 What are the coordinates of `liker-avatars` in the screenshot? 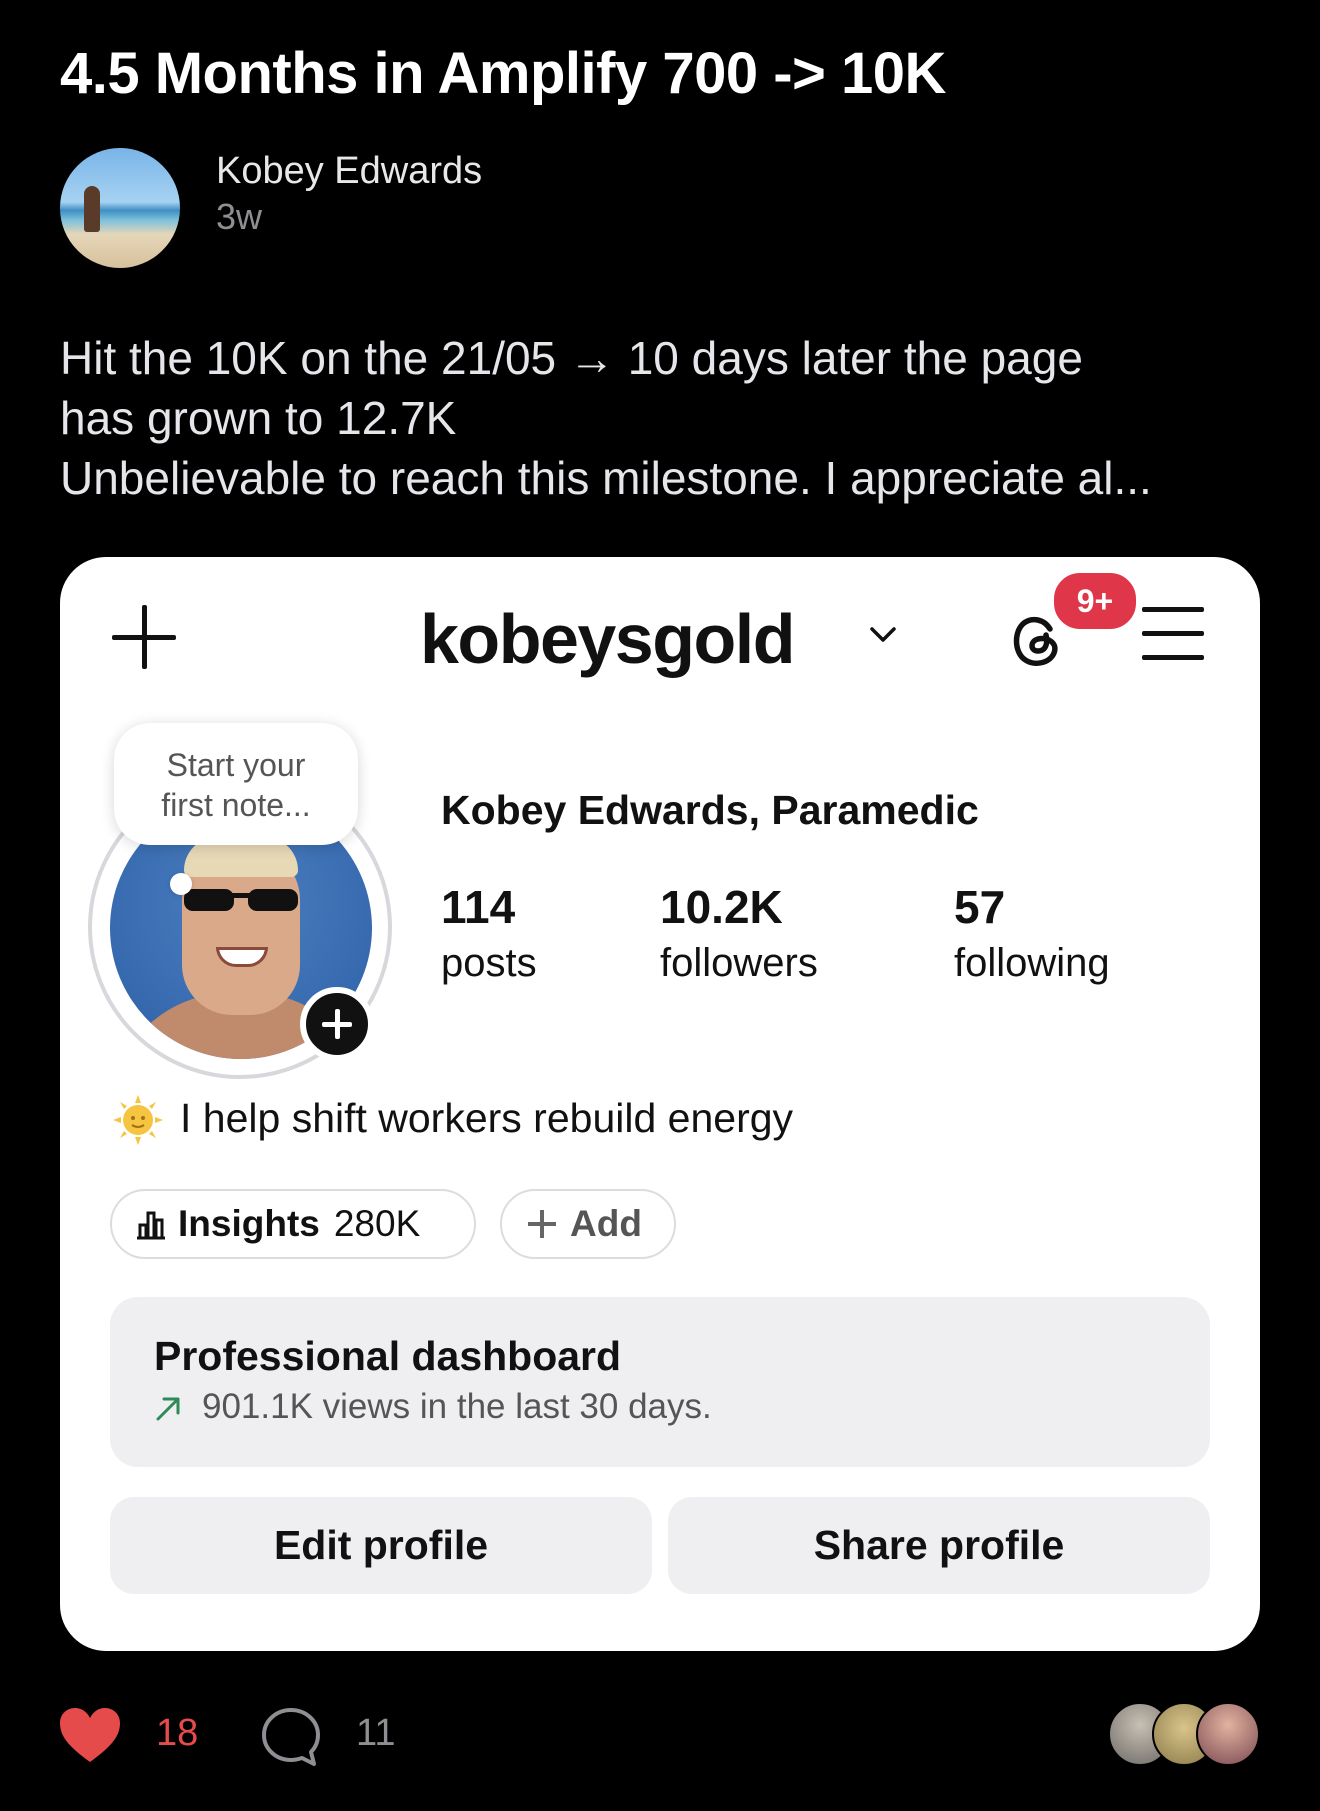 It's located at (1184, 1734).